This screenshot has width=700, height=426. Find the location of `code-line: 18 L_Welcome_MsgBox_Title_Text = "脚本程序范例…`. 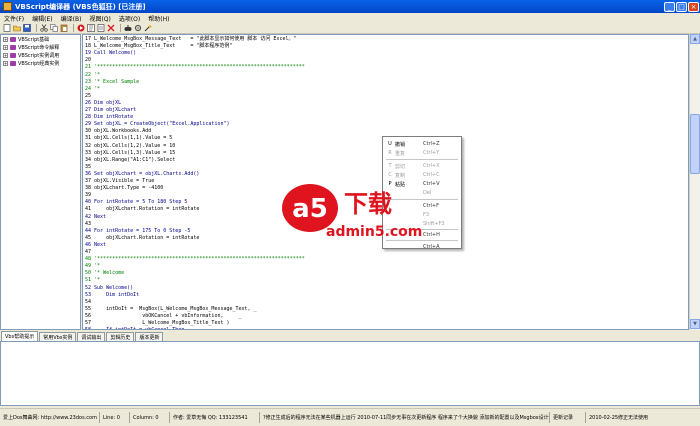

code-line: 18 L_Welcome_MsgBox_Title_Text = "脚本程序范例… is located at coordinates (159, 46).